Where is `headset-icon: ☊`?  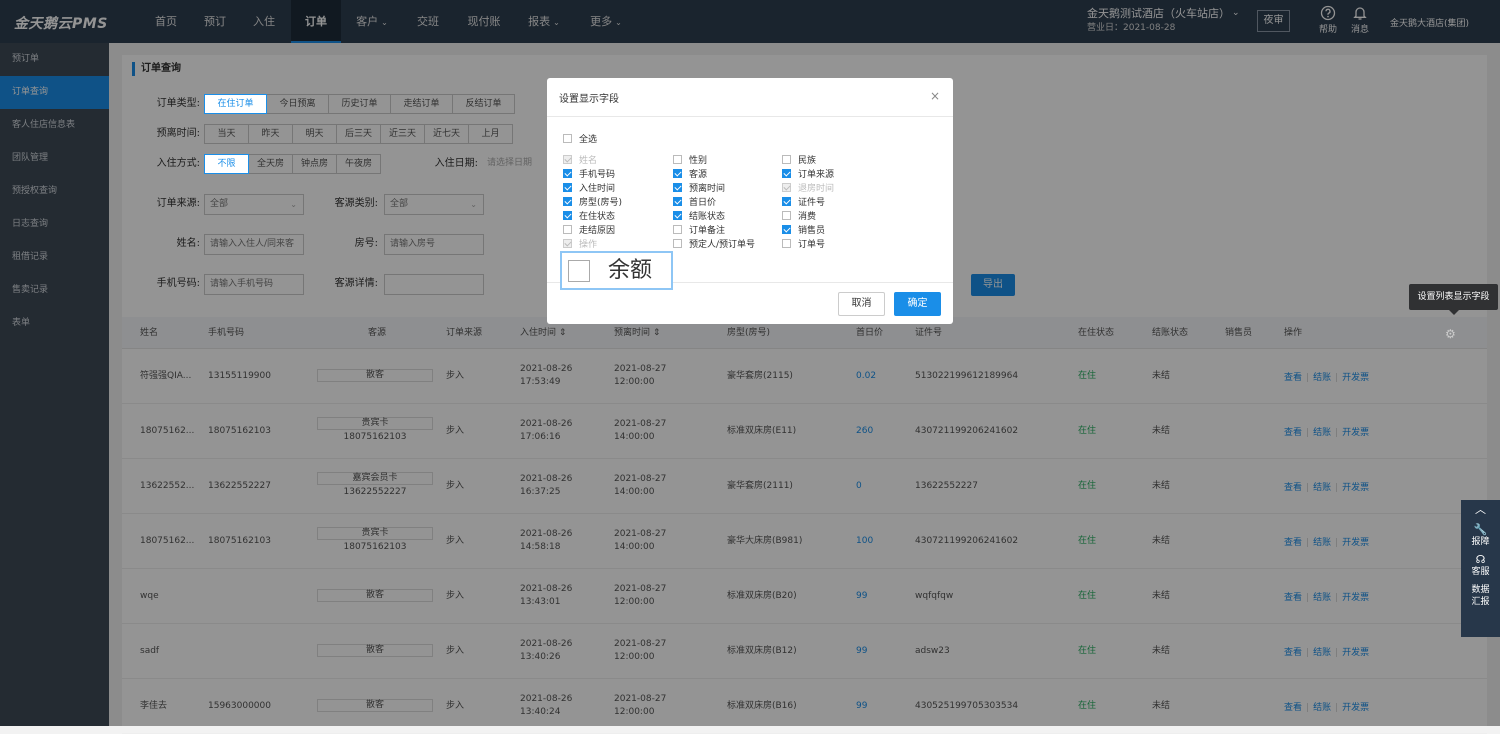 headset-icon: ☊ is located at coordinates (1480, 559).